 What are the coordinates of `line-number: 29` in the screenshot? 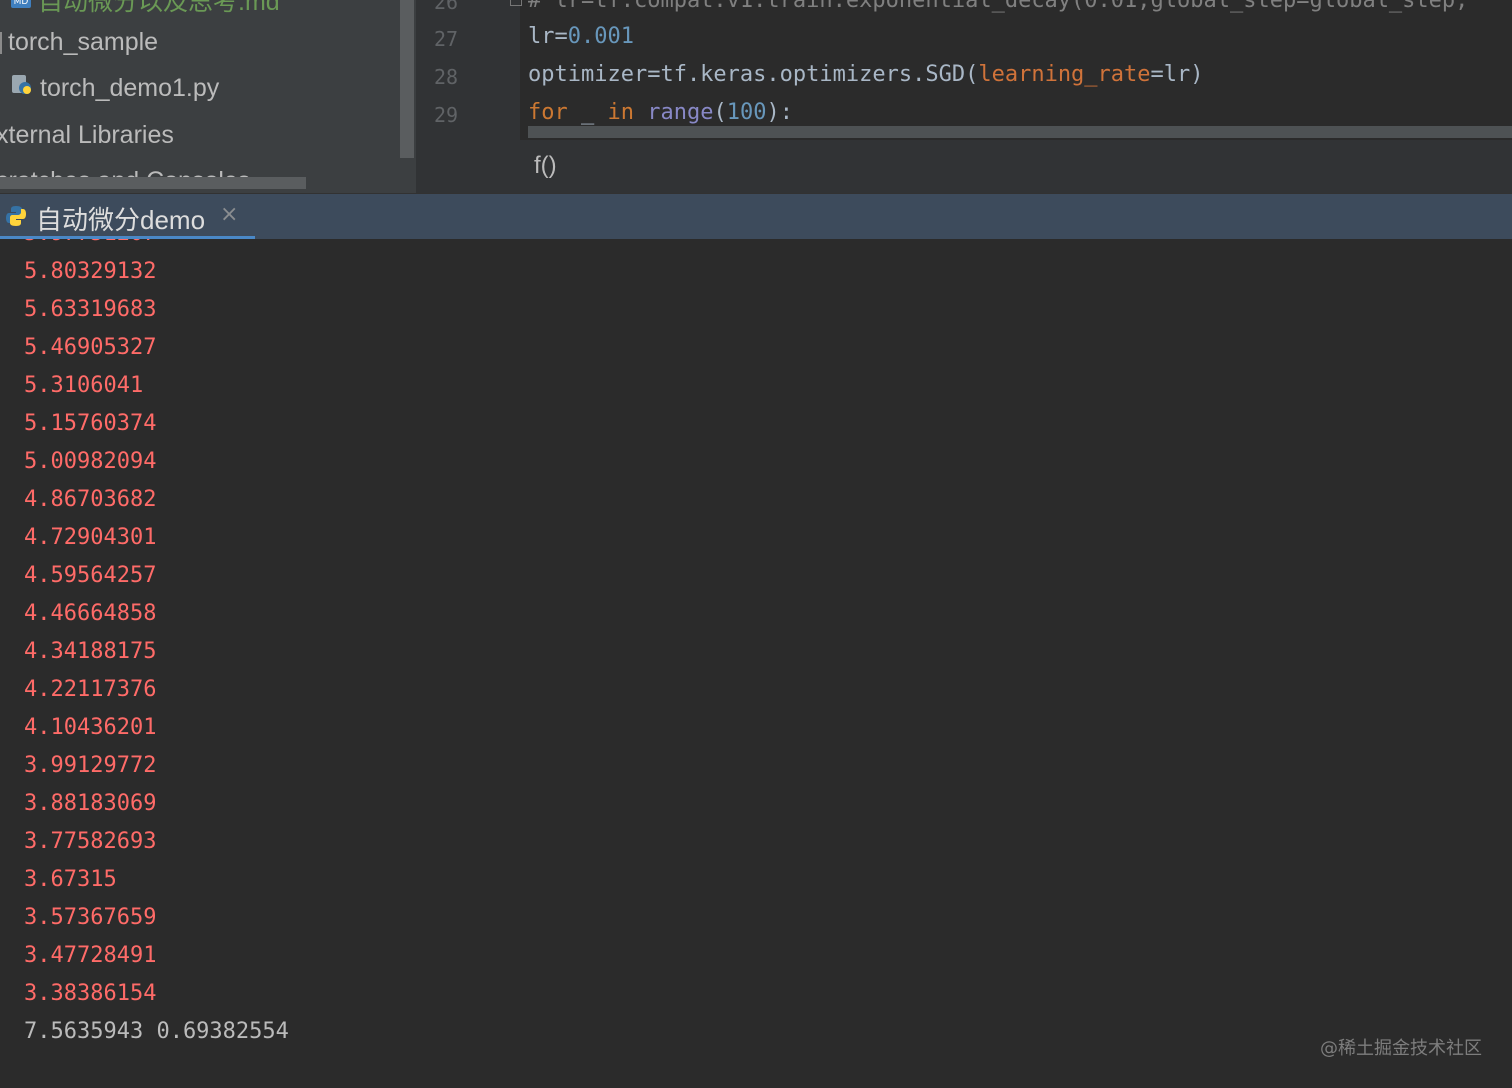 It's located at (446, 115).